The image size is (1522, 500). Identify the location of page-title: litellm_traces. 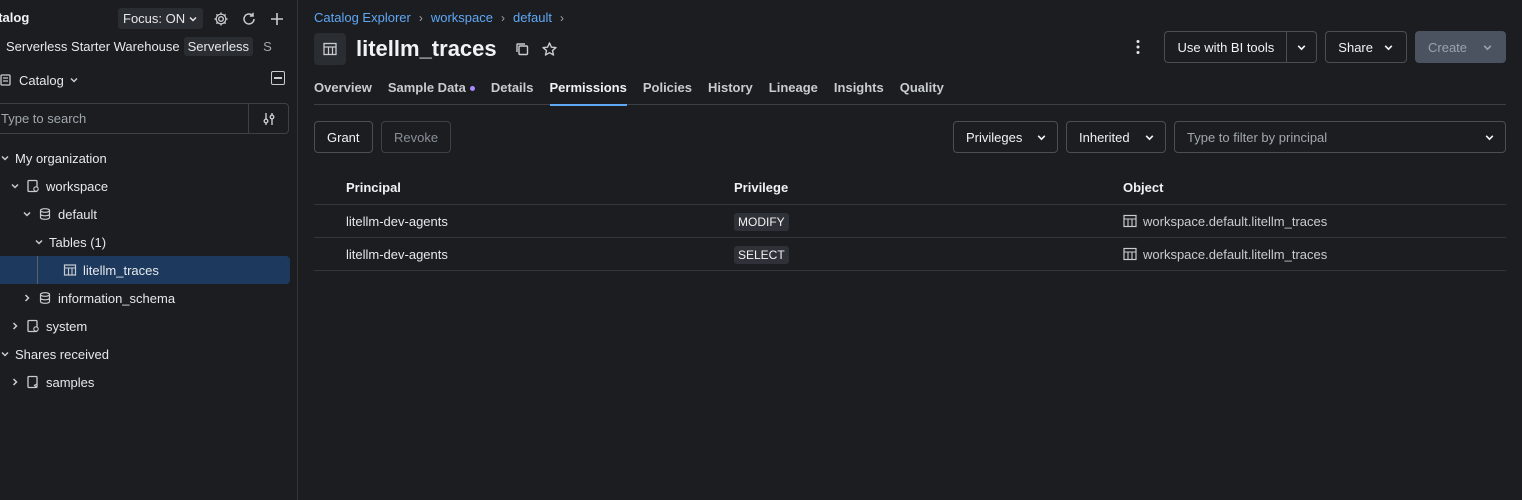
(426, 48).